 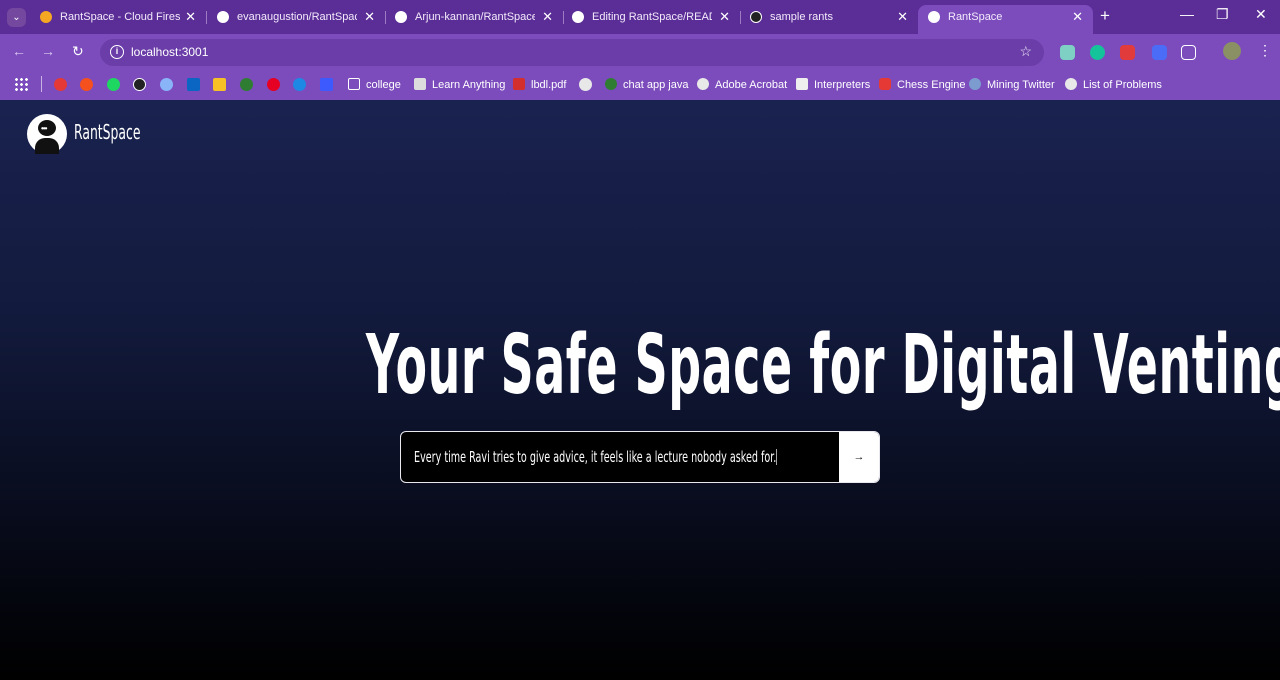 What do you see at coordinates (469, 85) in the screenshot?
I see `bookmark-label: Learn Anything` at bounding box center [469, 85].